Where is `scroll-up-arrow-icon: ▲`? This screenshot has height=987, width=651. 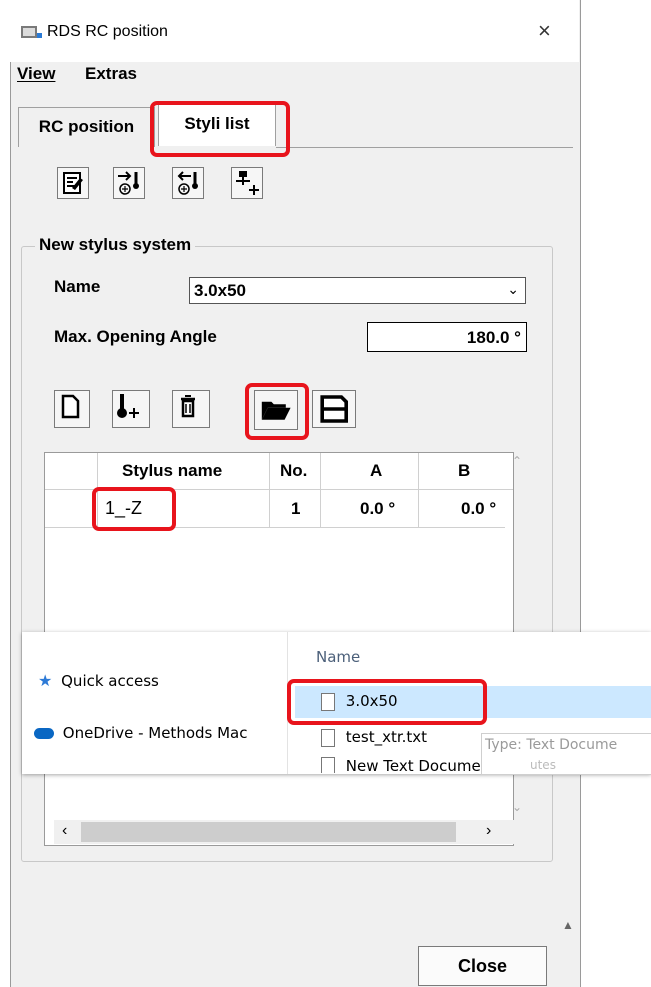 scroll-up-arrow-icon: ▲ is located at coordinates (568, 925).